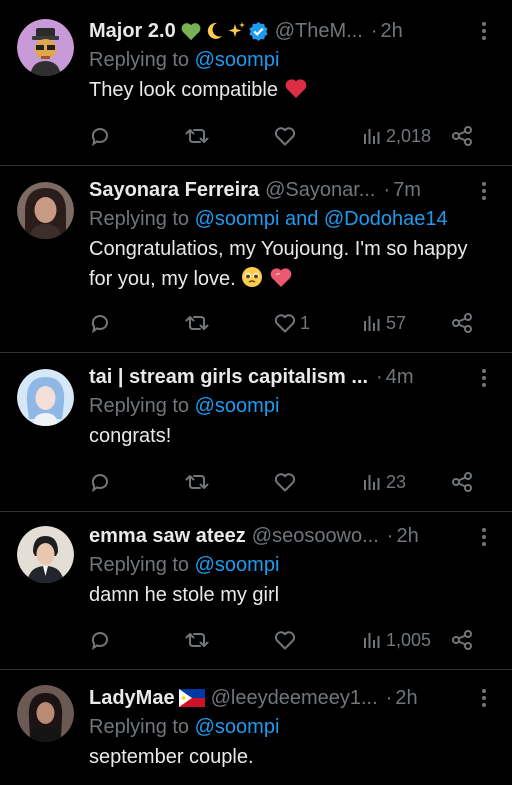 Image resolution: width=512 pixels, height=785 pixels. I want to click on views-button: 57, so click(406, 323).